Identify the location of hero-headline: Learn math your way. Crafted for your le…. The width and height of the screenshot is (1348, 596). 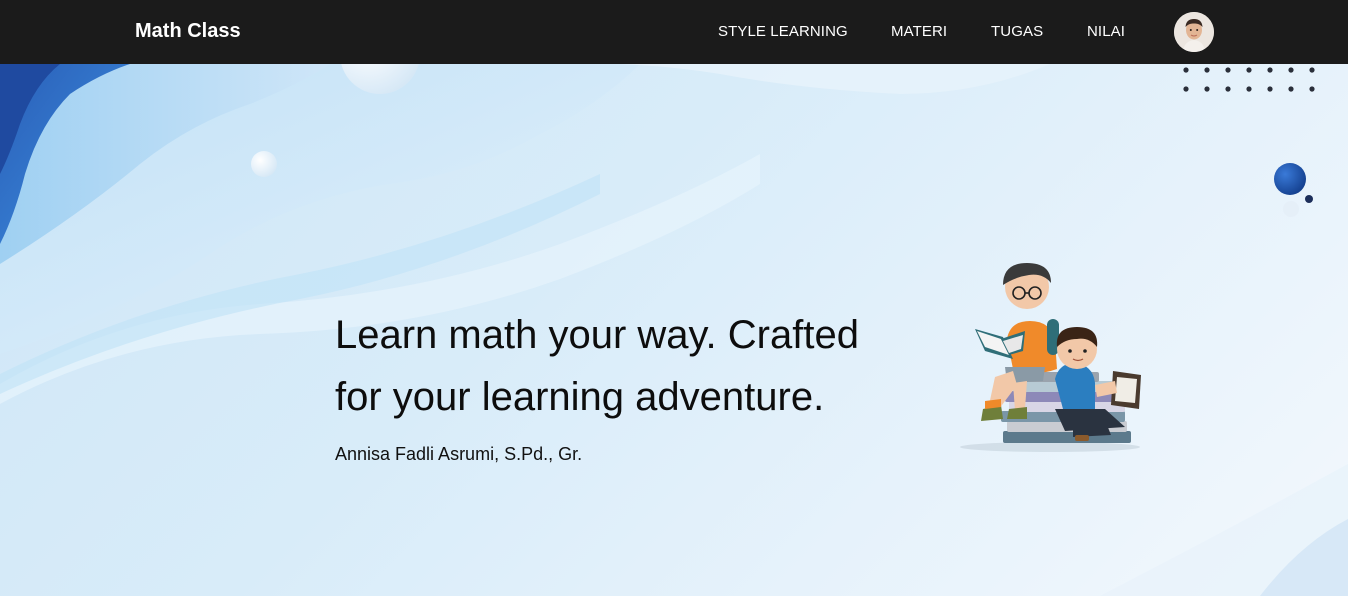
(635, 366).